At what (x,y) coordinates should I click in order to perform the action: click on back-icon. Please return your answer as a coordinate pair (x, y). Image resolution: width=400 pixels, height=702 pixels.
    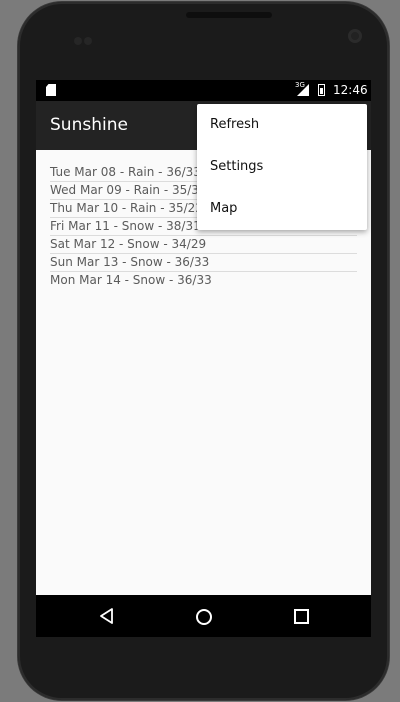
    Looking at the image, I should click on (107, 616).